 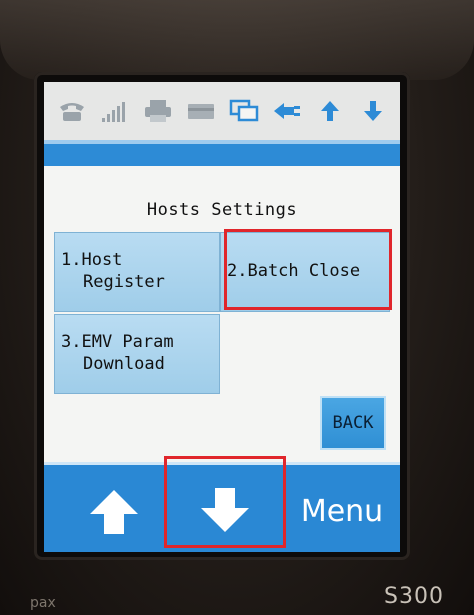 What do you see at coordinates (115, 111) in the screenshot?
I see `signal-bars-icon` at bounding box center [115, 111].